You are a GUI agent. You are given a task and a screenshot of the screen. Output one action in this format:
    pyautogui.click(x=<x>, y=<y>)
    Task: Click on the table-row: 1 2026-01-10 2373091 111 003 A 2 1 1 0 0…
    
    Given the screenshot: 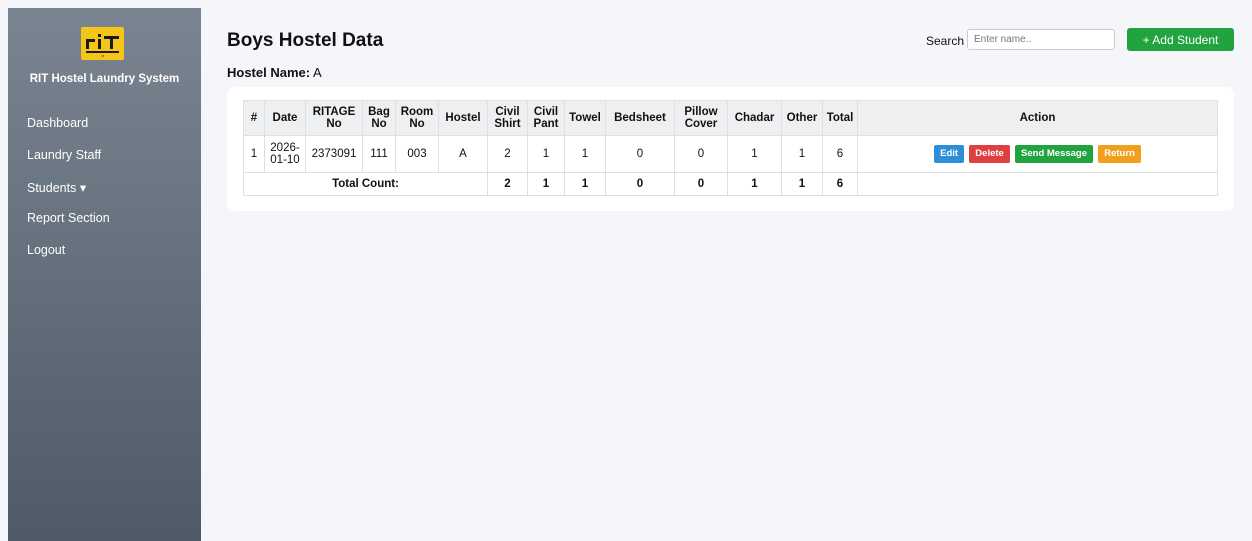 What is the action you would take?
    pyautogui.click(x=730, y=154)
    